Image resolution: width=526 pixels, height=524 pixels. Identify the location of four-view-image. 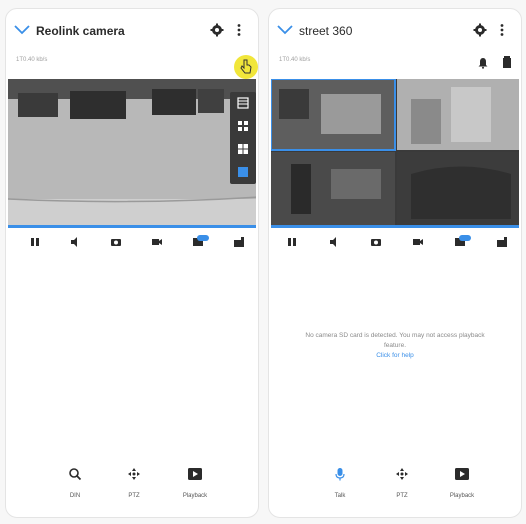
(395, 152).